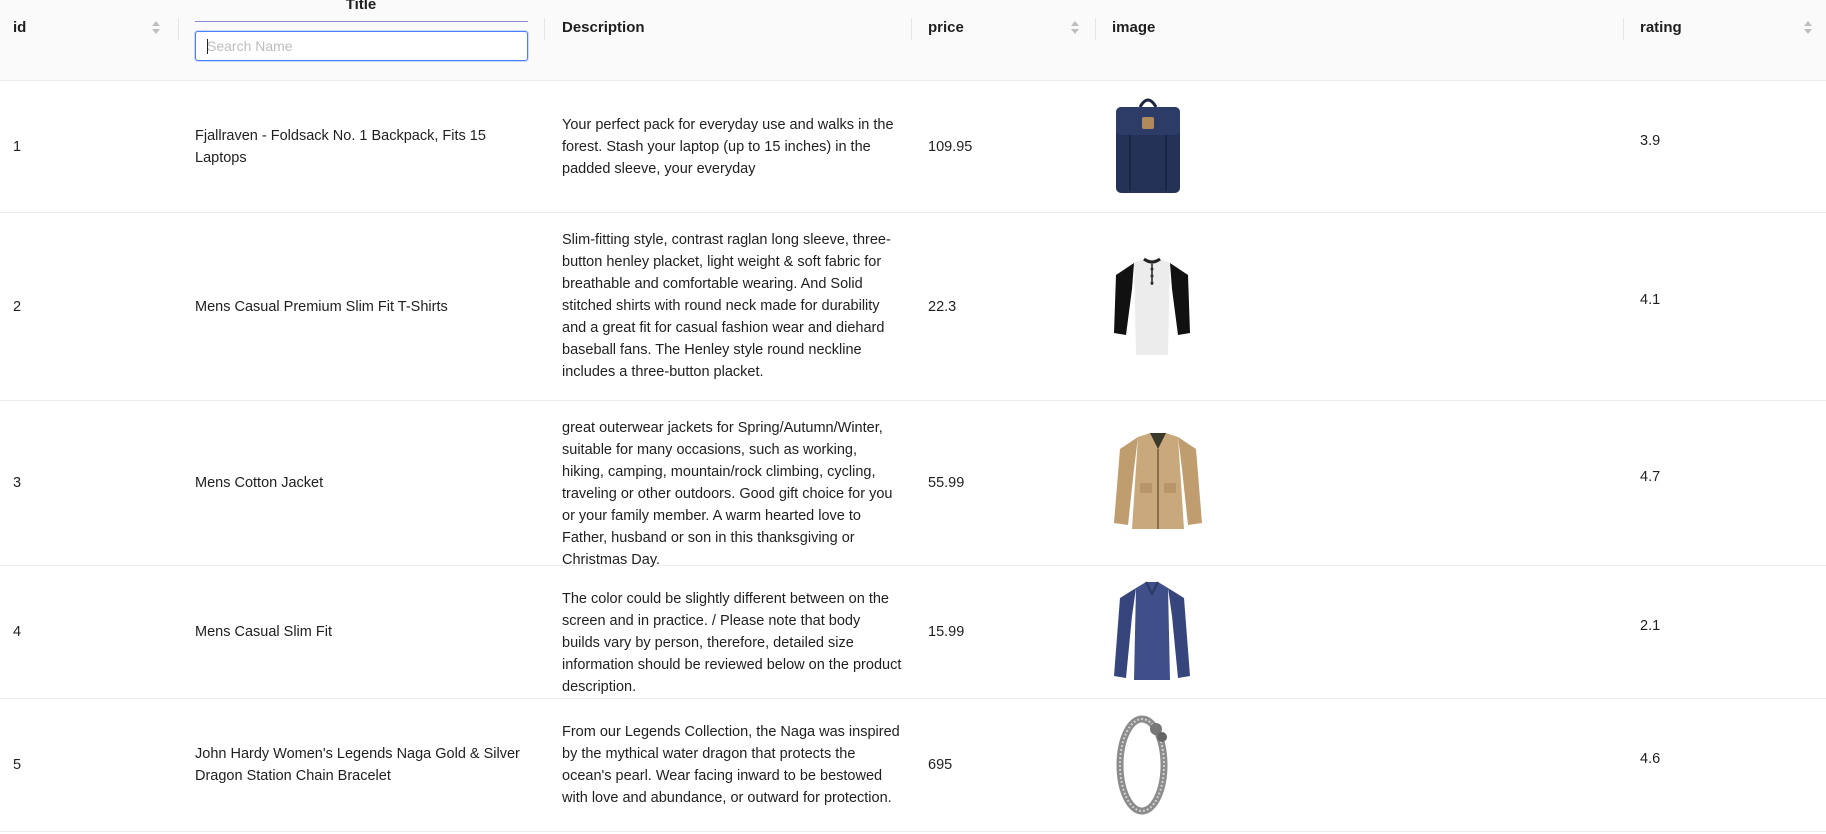  I want to click on backpack-image, so click(1148, 146).